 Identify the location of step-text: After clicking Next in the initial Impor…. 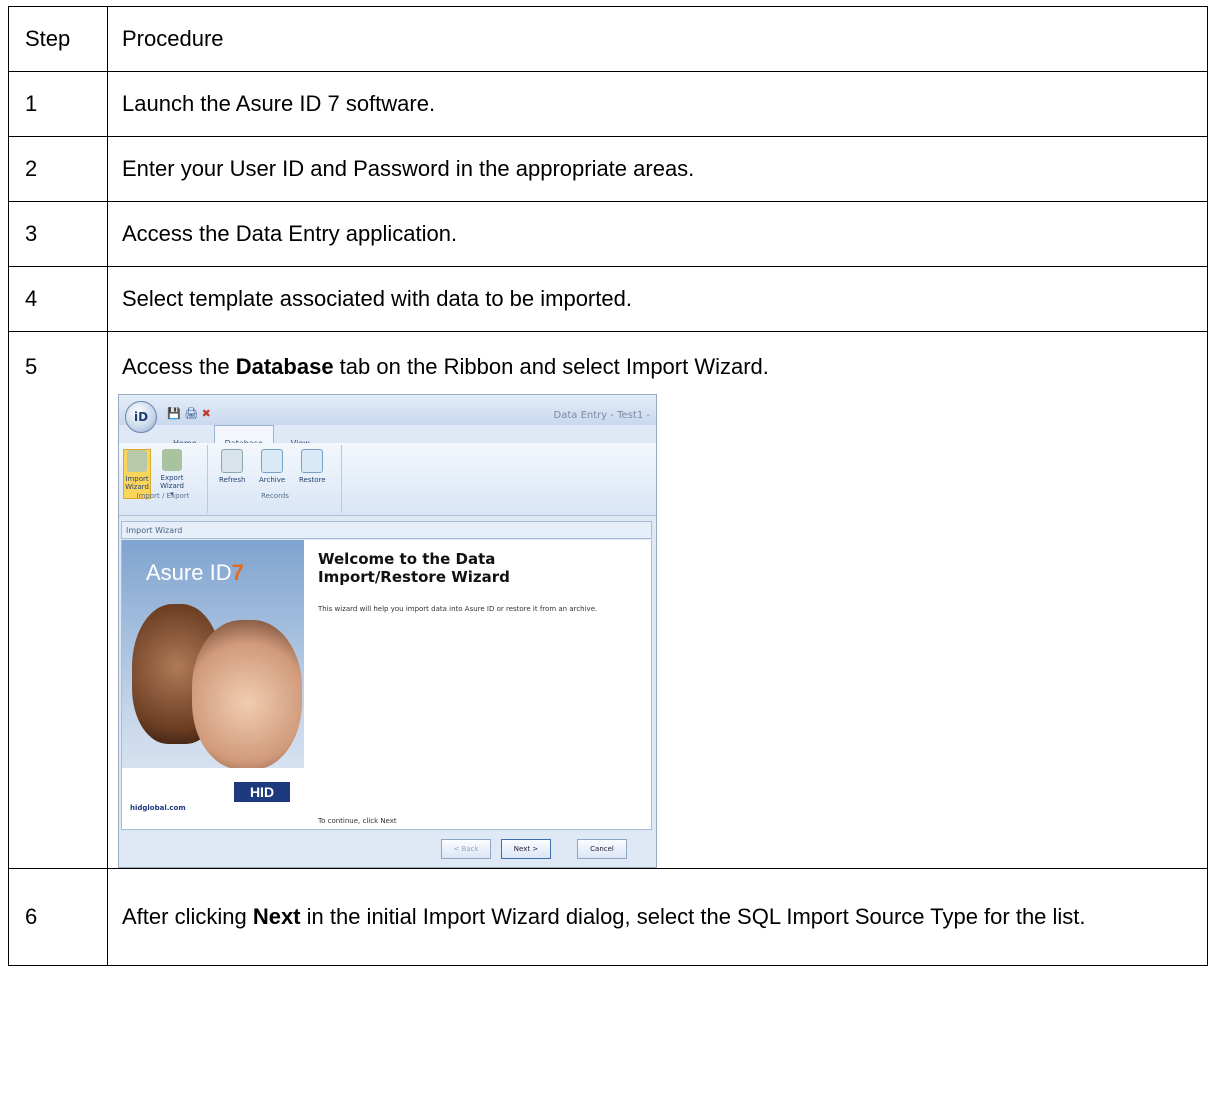
(657, 917).